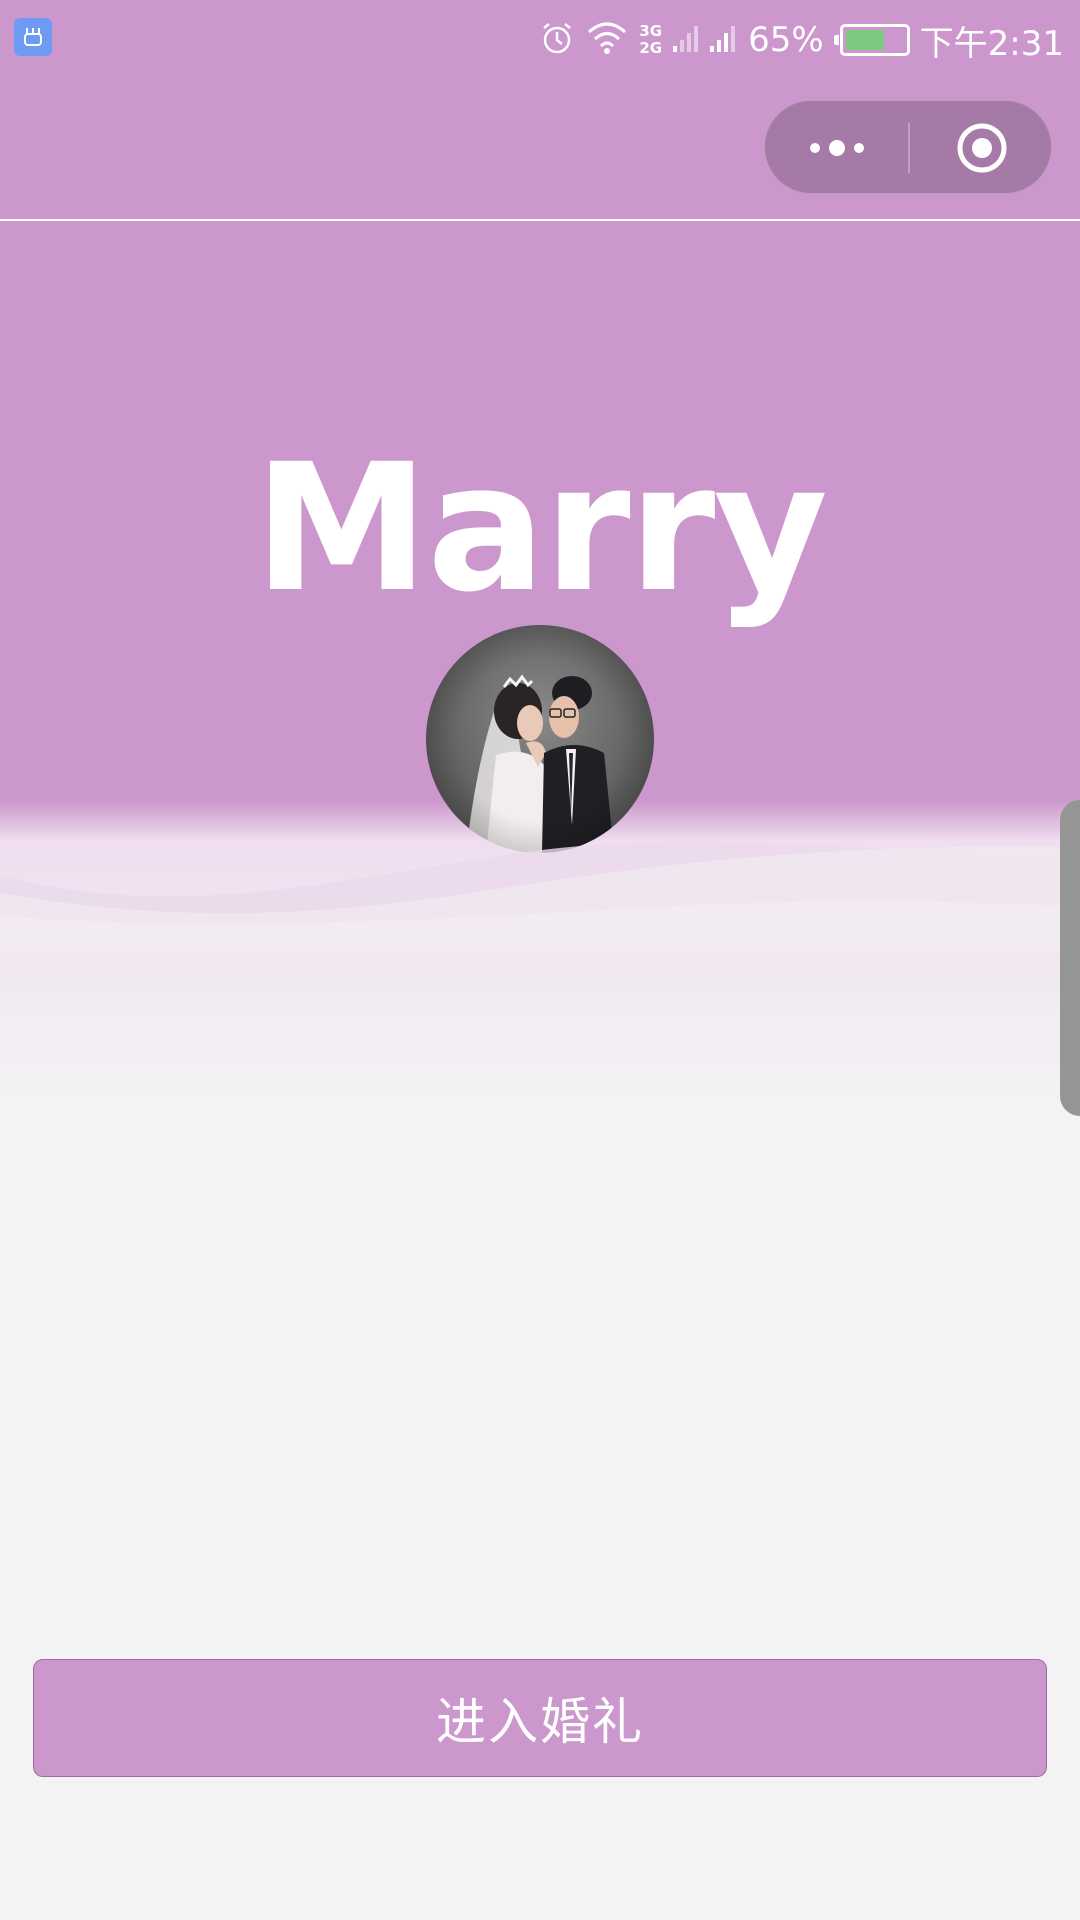 The image size is (1080, 1920). I want to click on status-bar: 3G 2G 65% 下午2:31, so click(540, 40).